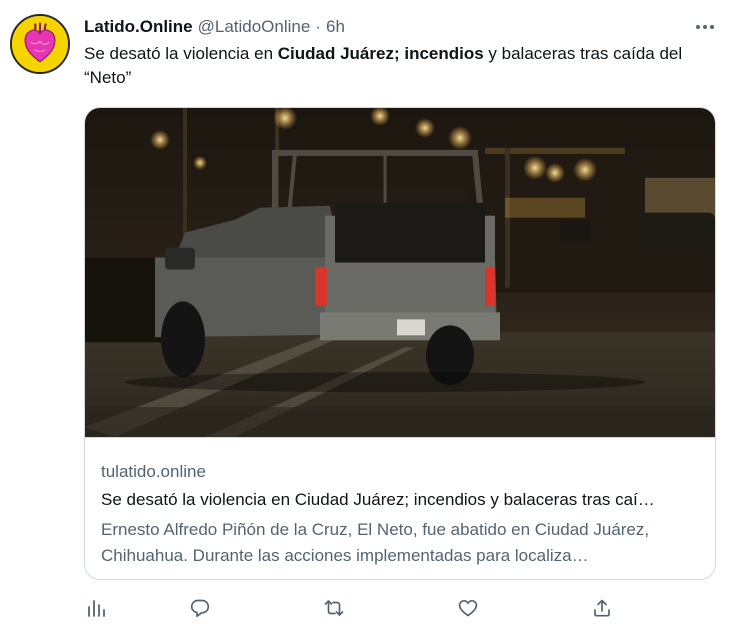 The image size is (753, 627). I want to click on retweet-arrows-icon, so click(334, 608).